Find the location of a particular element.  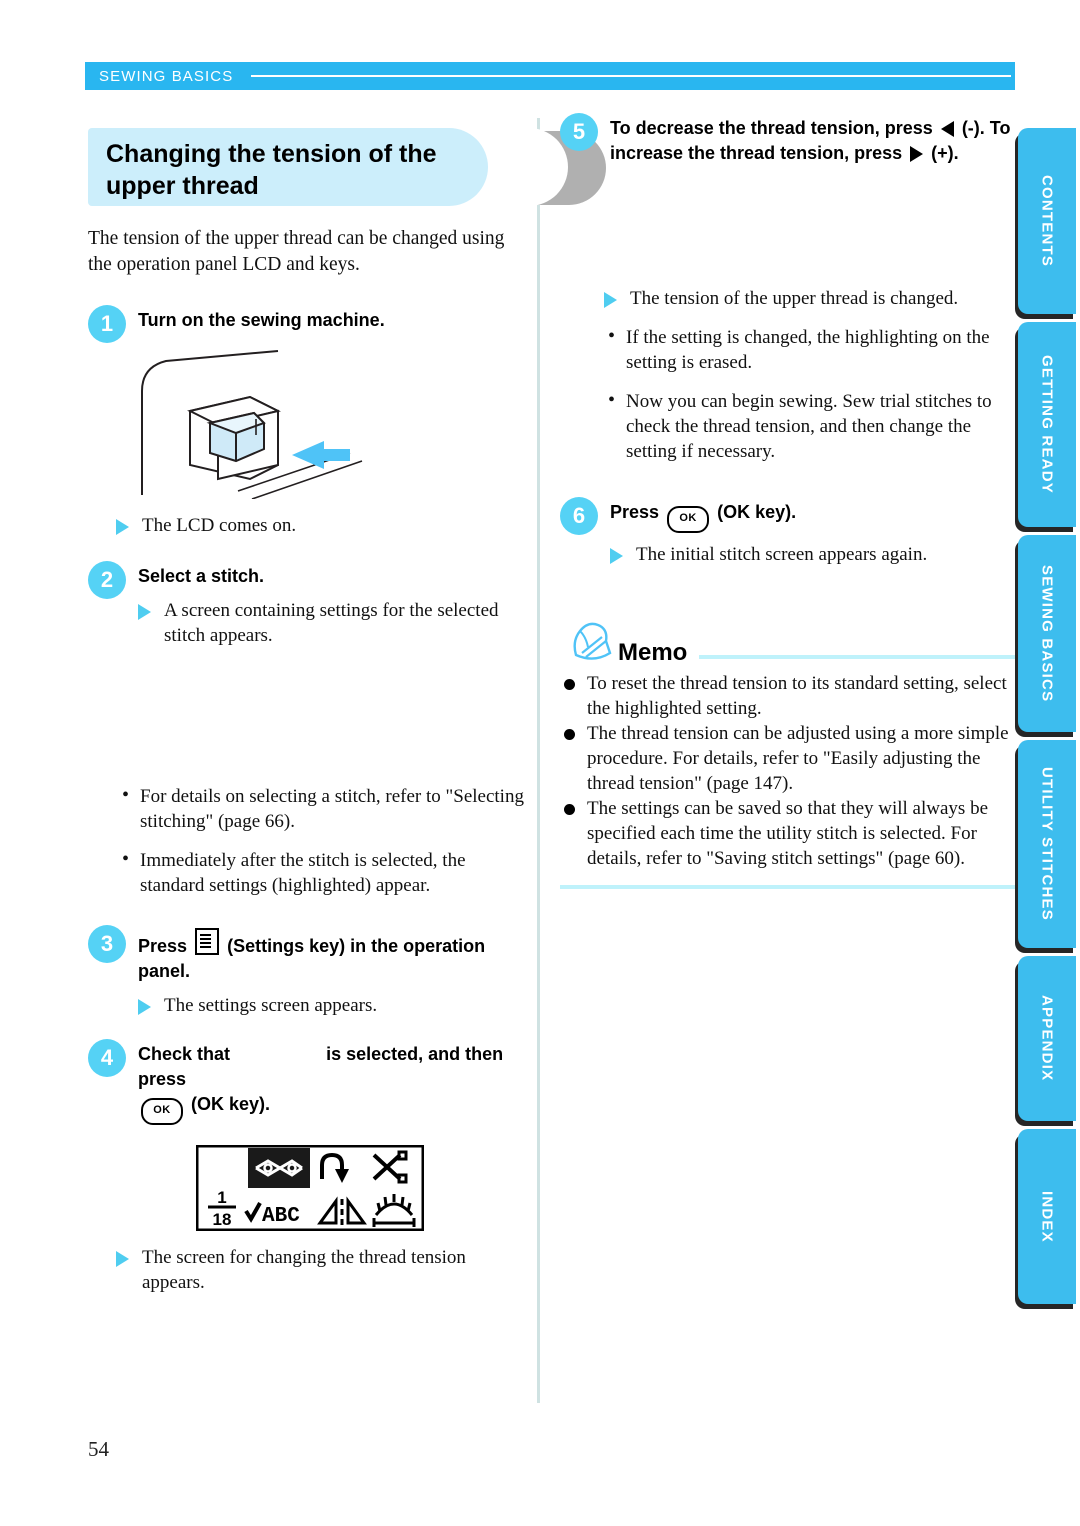

side-tab-getting-ready: GETTING READY is located at coordinates (1047, 424).